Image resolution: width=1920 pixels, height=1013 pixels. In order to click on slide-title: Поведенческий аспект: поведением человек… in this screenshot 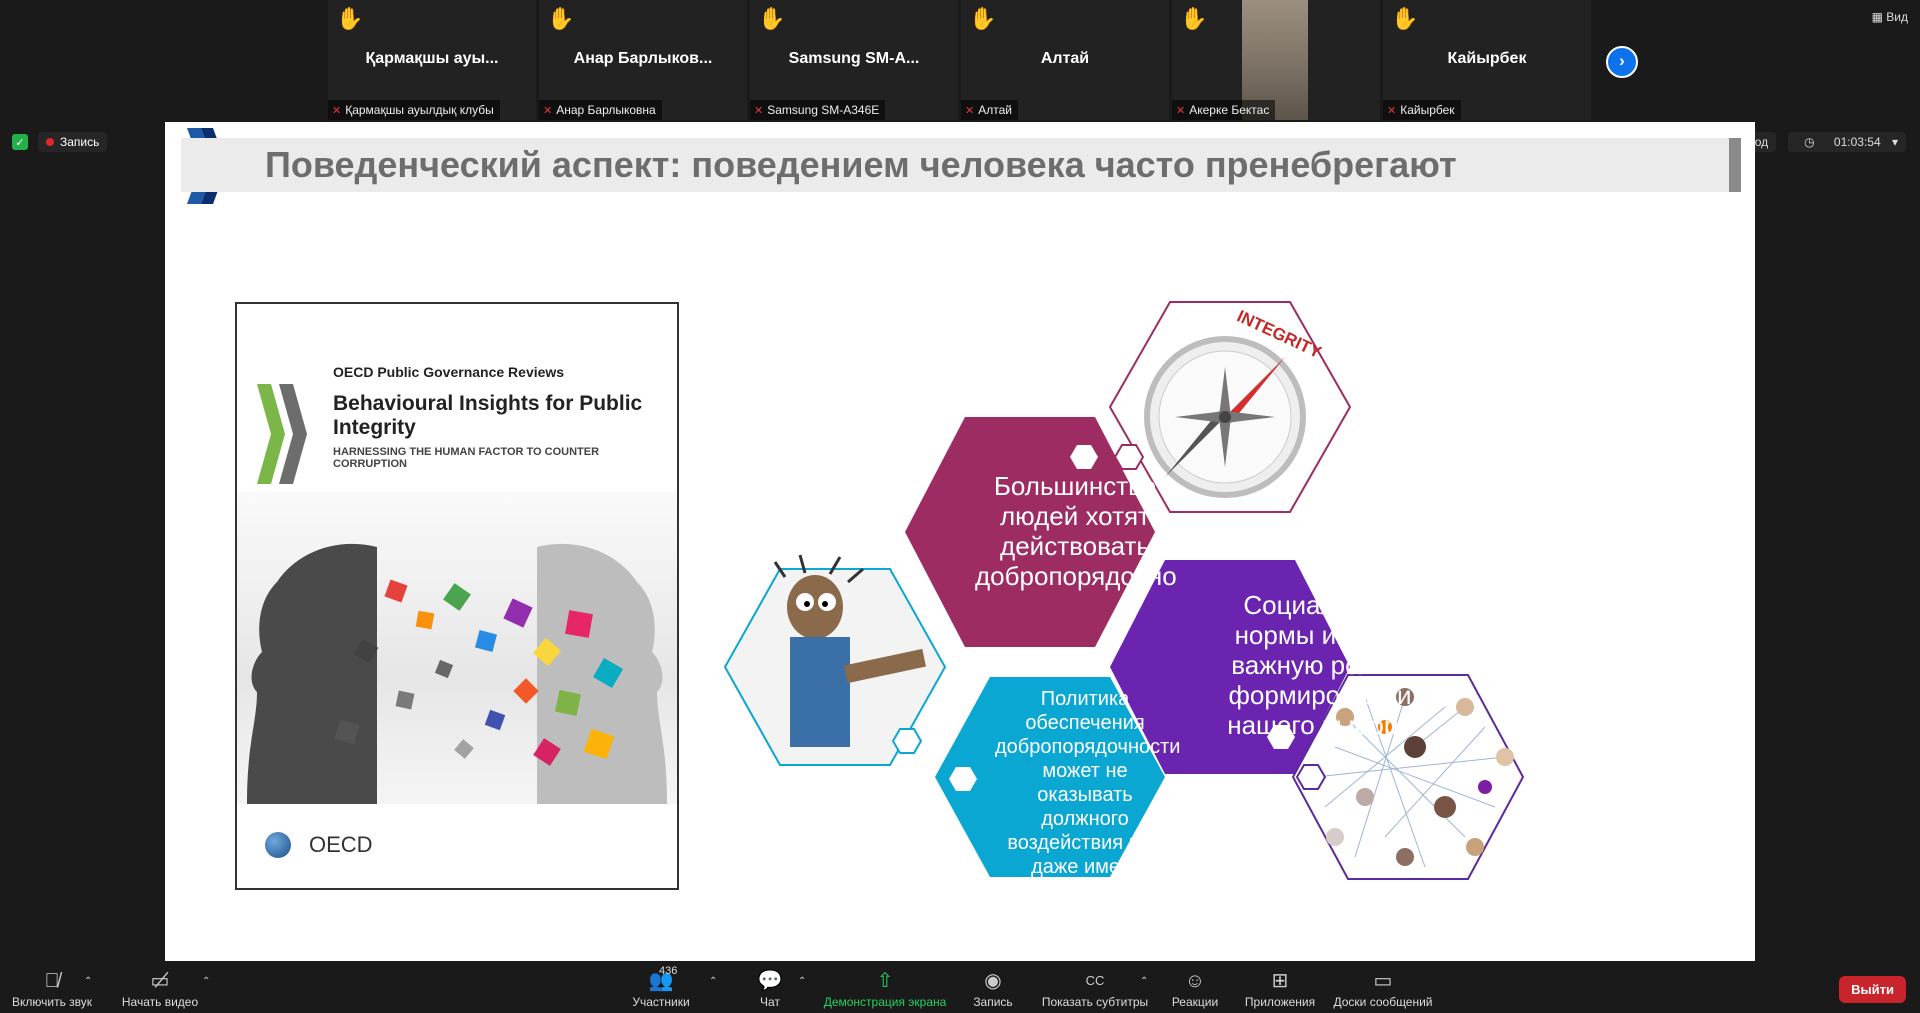, I will do `click(861, 164)`.